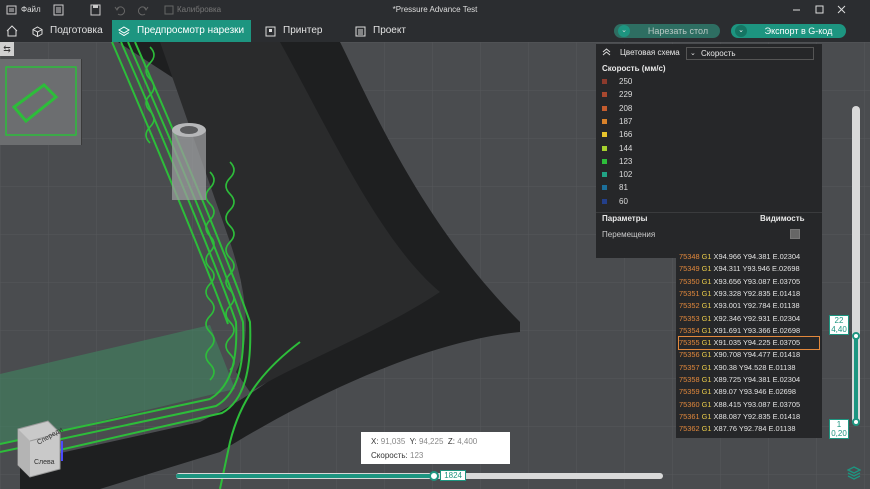 Image resolution: width=870 pixels, height=489 pixels. Describe the element at coordinates (856, 265) in the screenshot. I see `layer-slider` at that location.